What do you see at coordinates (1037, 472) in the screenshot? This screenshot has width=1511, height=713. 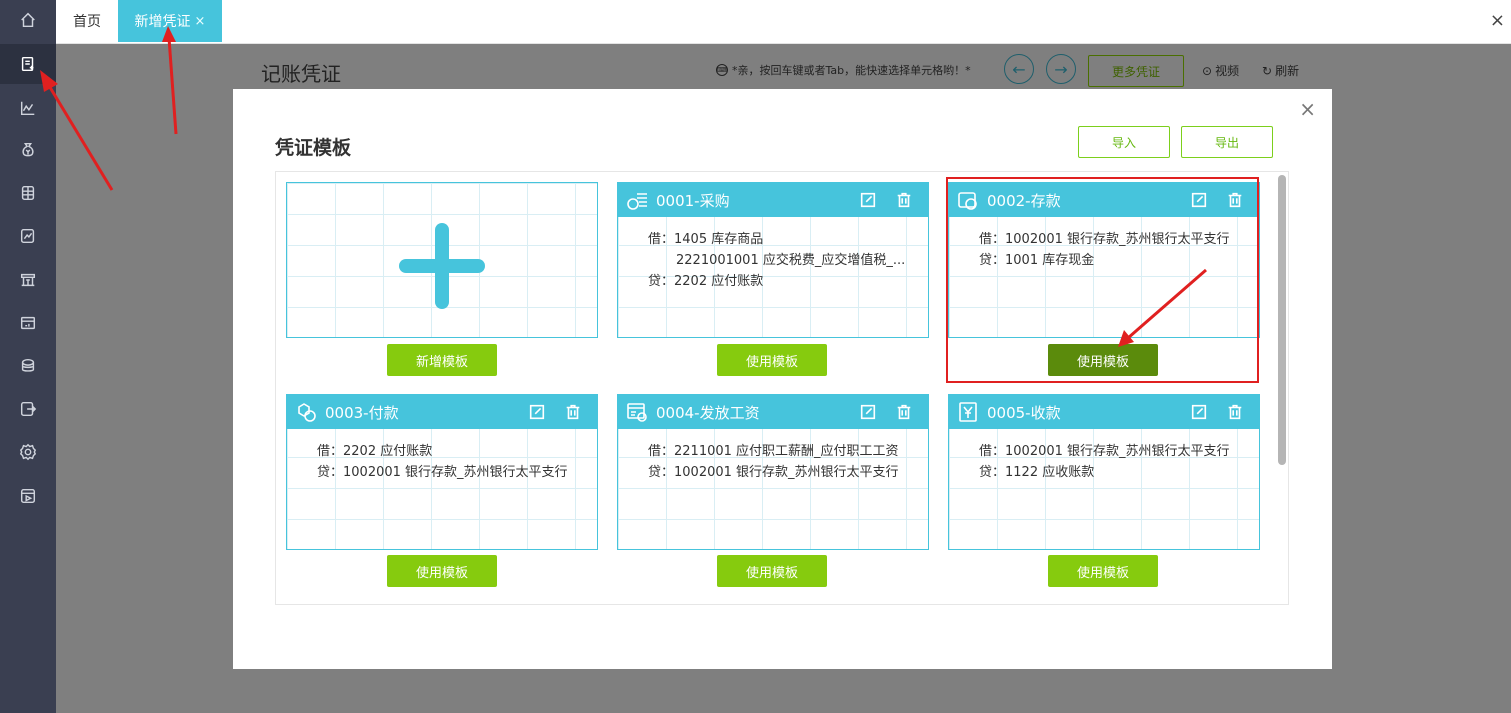 I see `entry-line: 贷：1122 应收账款` at bounding box center [1037, 472].